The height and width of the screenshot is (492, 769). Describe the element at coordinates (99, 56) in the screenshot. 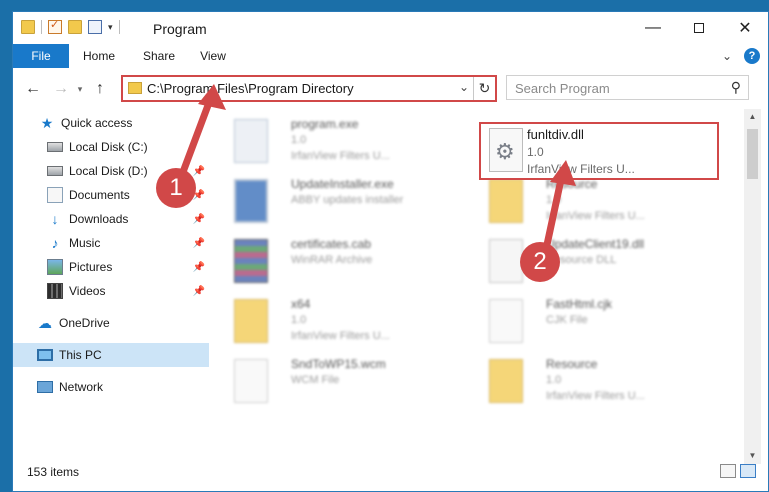

I see `tab-home: Home` at that location.